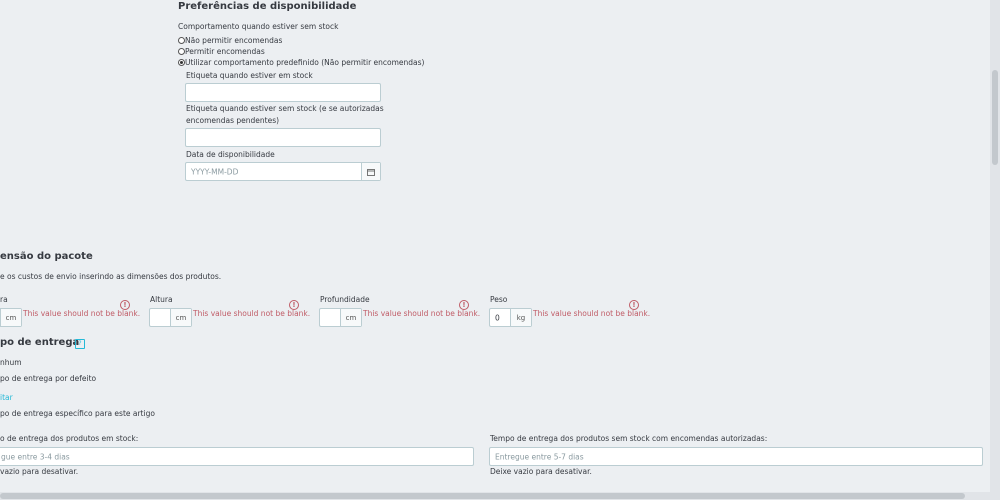 The height and width of the screenshot is (500, 1000). What do you see at coordinates (181, 51) in the screenshot?
I see `radio-allow-orders` at bounding box center [181, 51].